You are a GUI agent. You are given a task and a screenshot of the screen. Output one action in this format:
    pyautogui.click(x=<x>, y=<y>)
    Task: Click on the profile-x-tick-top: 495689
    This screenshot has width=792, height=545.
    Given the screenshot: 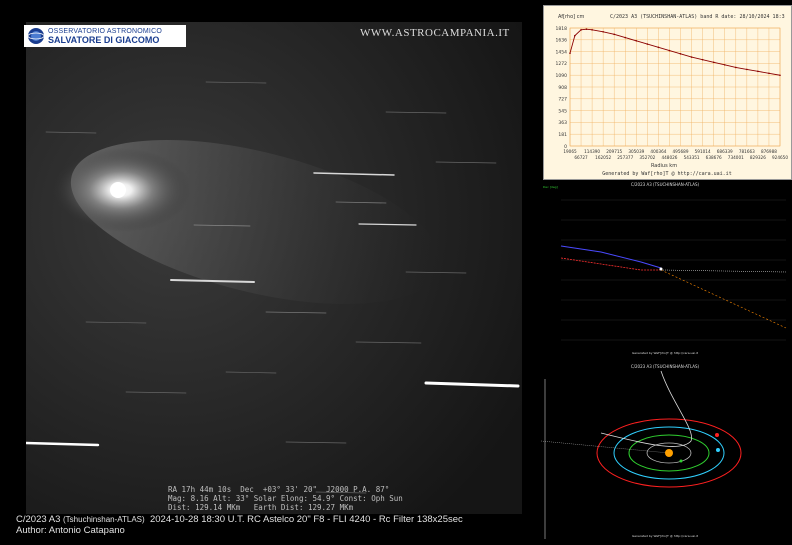 What is the action you would take?
    pyautogui.click(x=681, y=151)
    